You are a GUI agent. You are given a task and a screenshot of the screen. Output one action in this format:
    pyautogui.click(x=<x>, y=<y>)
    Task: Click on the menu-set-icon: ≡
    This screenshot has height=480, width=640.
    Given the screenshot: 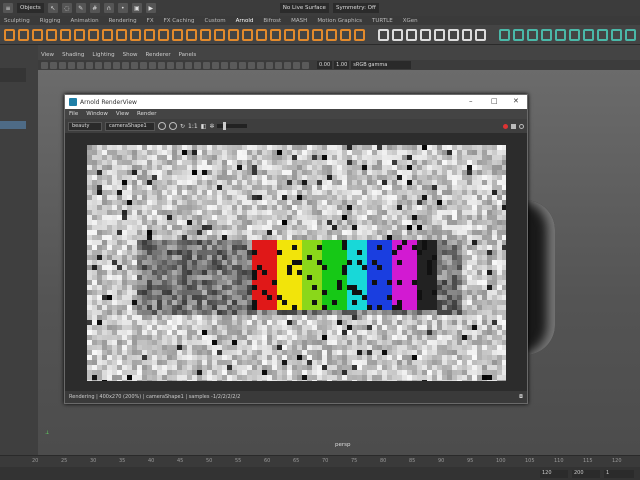 What is the action you would take?
    pyautogui.click(x=8, y=8)
    